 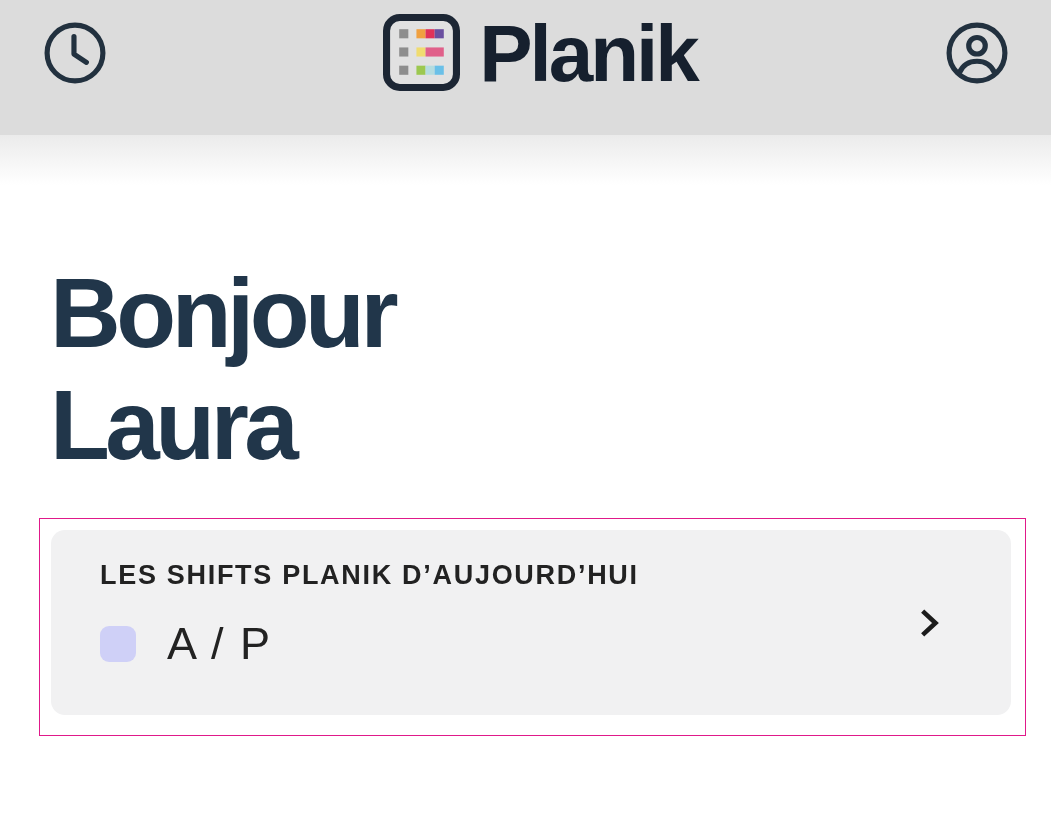 What do you see at coordinates (588, 53) in the screenshot?
I see `logo-wordmark: Planik` at bounding box center [588, 53].